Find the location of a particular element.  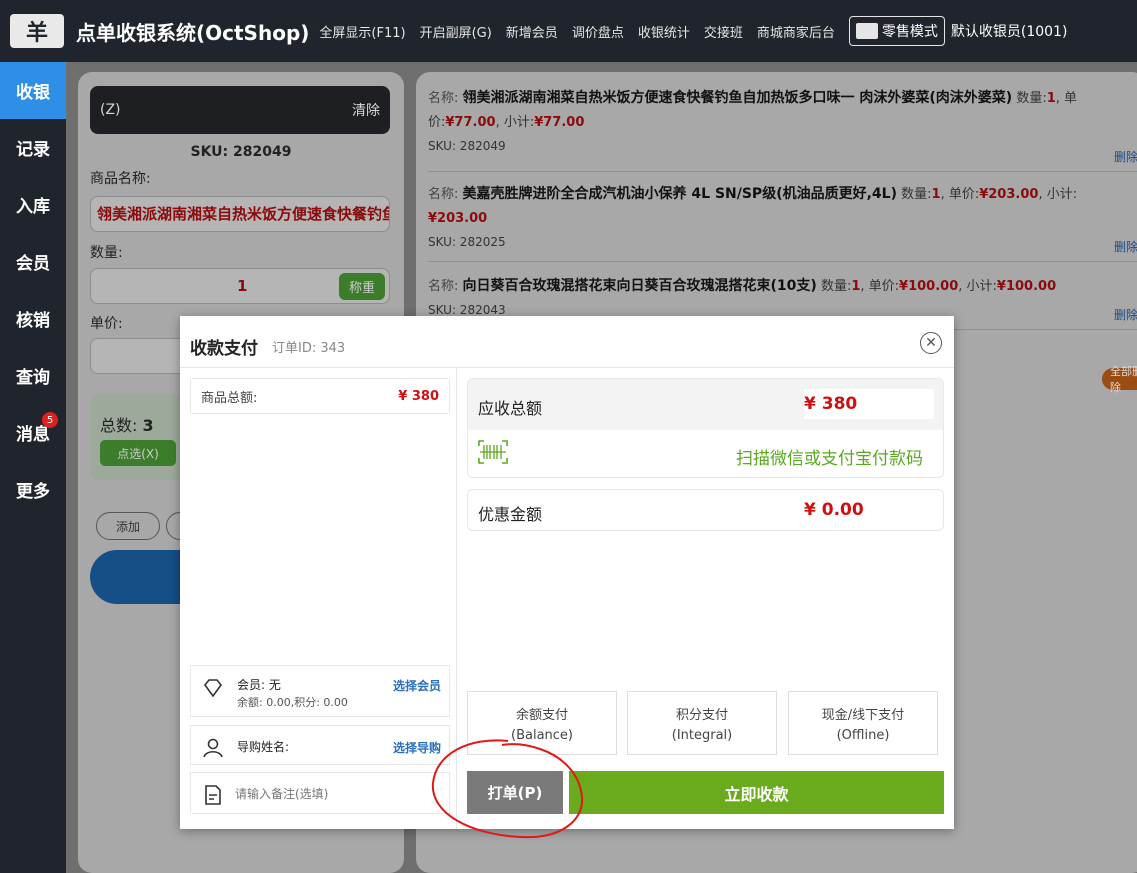

nav-second-screen: 开启副屏(G) is located at coordinates (456, 31).